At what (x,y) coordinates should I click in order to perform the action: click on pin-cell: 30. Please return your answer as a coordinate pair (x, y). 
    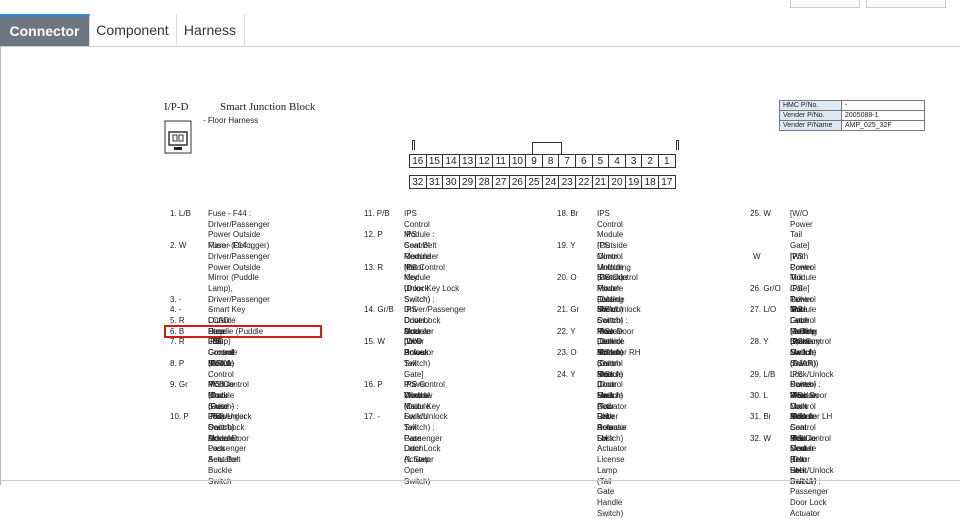
    Looking at the image, I should click on (451, 182).